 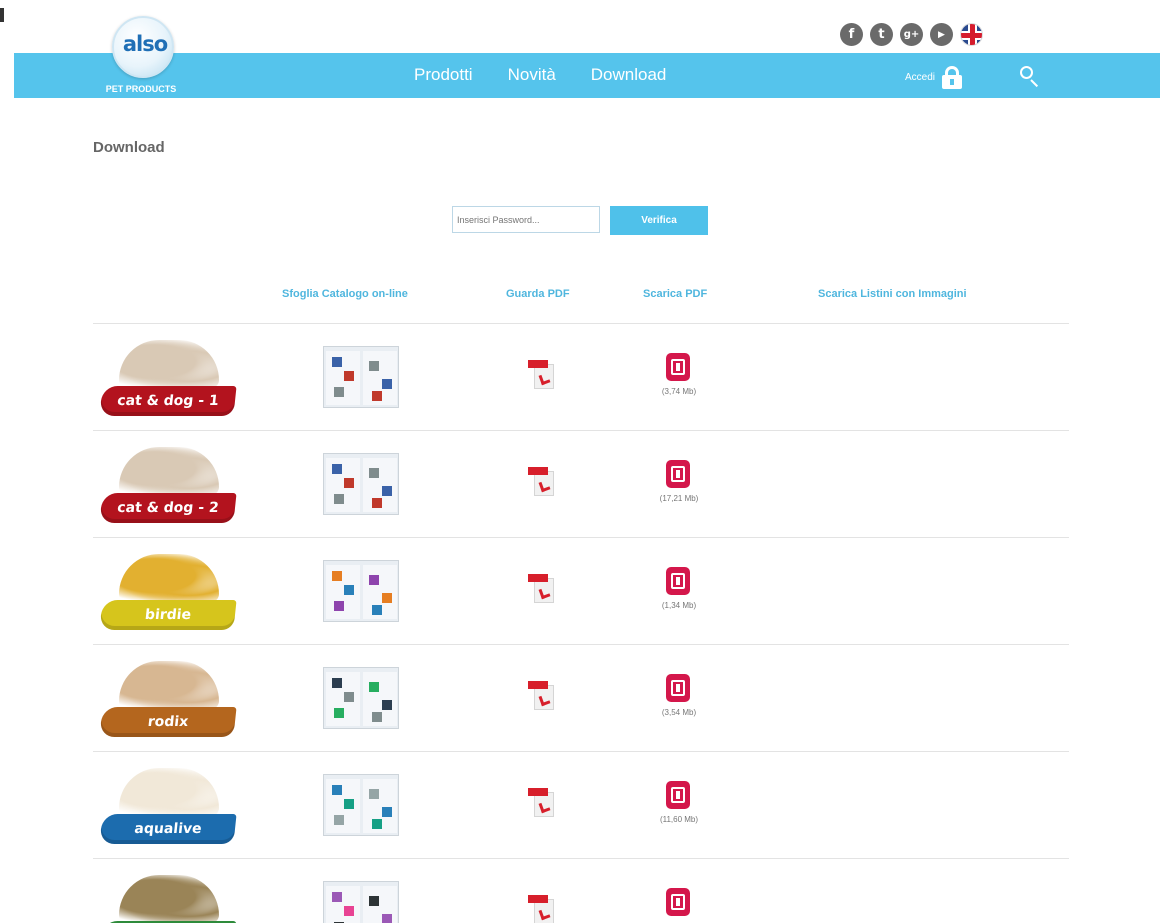 What do you see at coordinates (129, 147) in the screenshot?
I see `page-title: Download` at bounding box center [129, 147].